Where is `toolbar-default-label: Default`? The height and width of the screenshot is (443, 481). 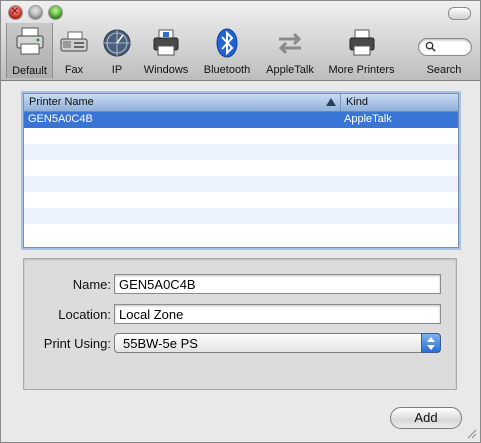
toolbar-default-label: Default is located at coordinates (29, 71).